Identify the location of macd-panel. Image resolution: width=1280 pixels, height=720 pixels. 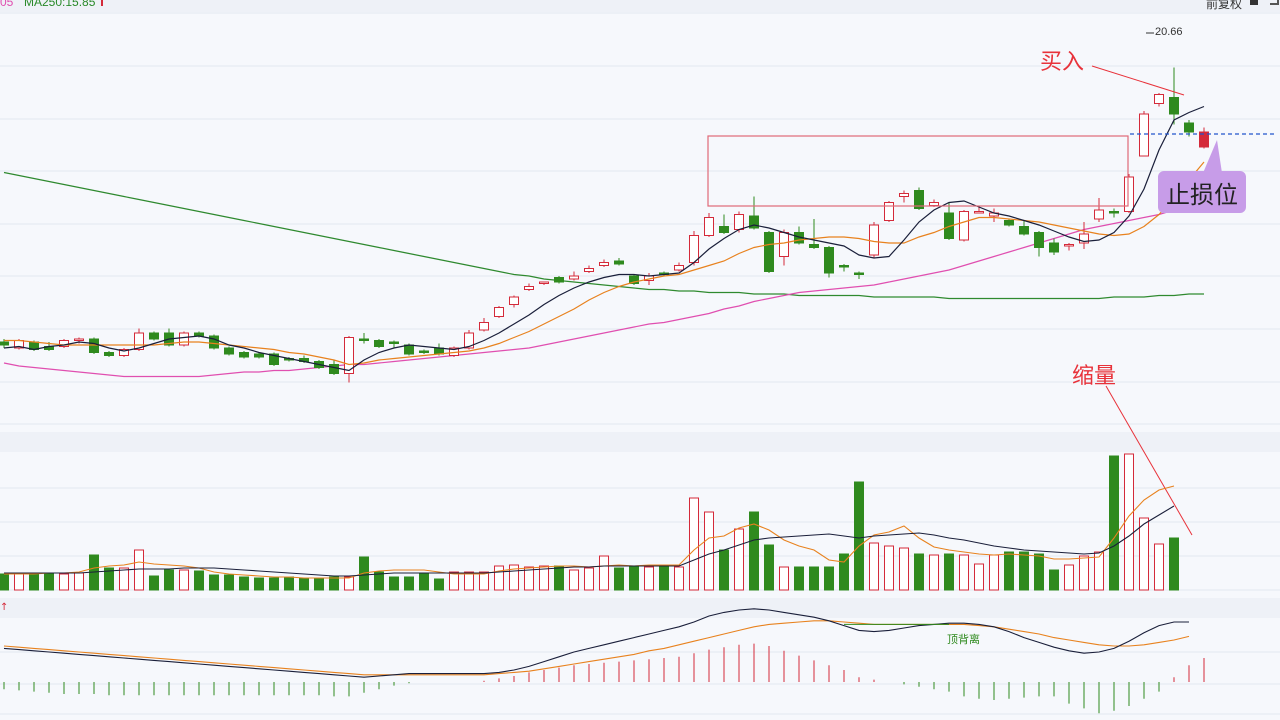
(604, 661).